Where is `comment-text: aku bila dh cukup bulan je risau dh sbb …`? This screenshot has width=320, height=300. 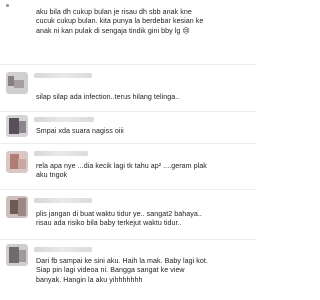
comment-text: aku bila dh cukup bulan je risau dh sbb … is located at coordinates (120, 21).